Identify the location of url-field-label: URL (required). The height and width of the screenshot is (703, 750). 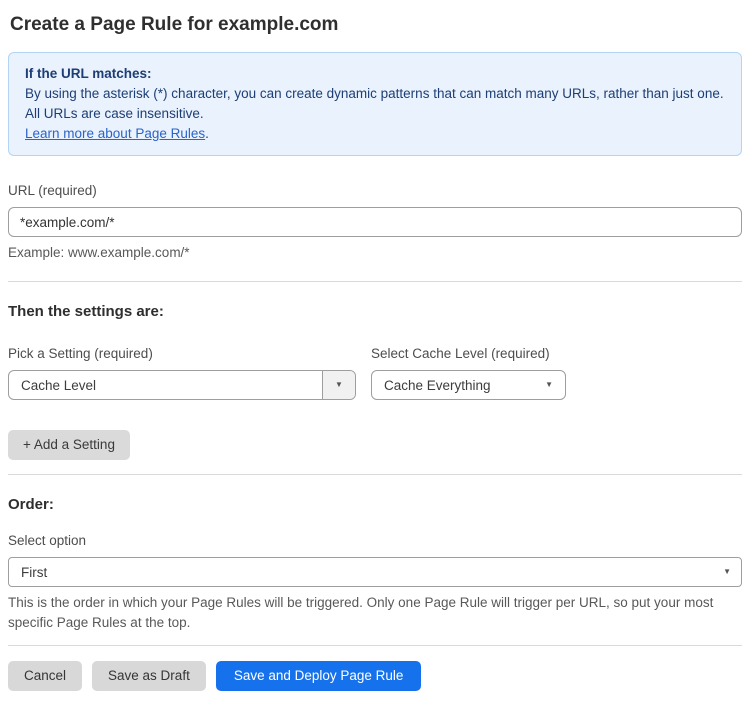
(52, 190).